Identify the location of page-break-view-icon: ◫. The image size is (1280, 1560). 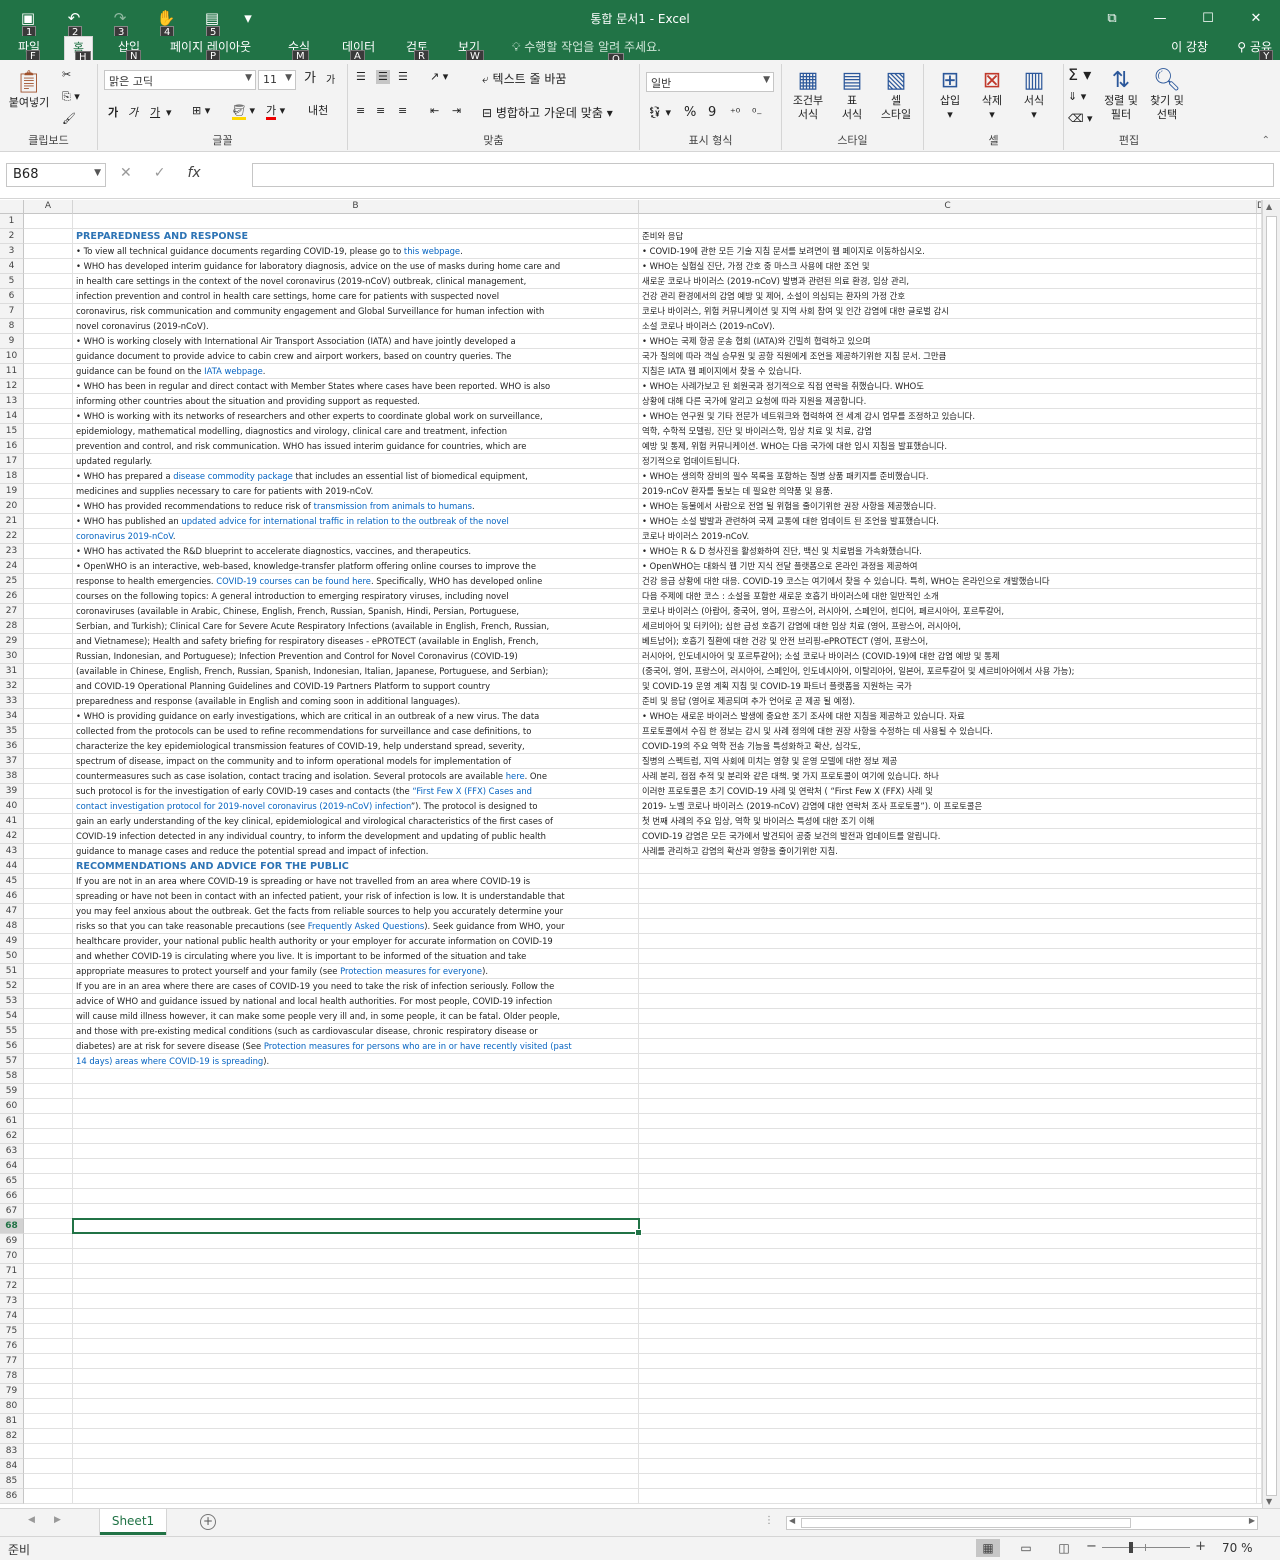
(1064, 1548).